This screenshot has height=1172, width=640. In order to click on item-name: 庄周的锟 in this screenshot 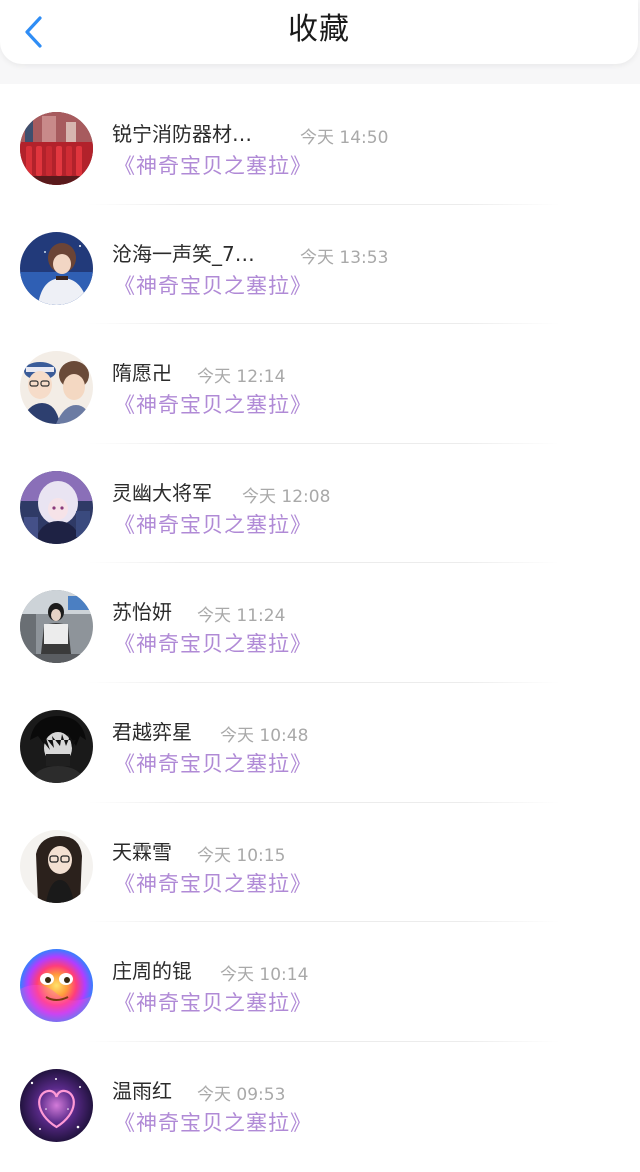, I will do `click(152, 971)`.